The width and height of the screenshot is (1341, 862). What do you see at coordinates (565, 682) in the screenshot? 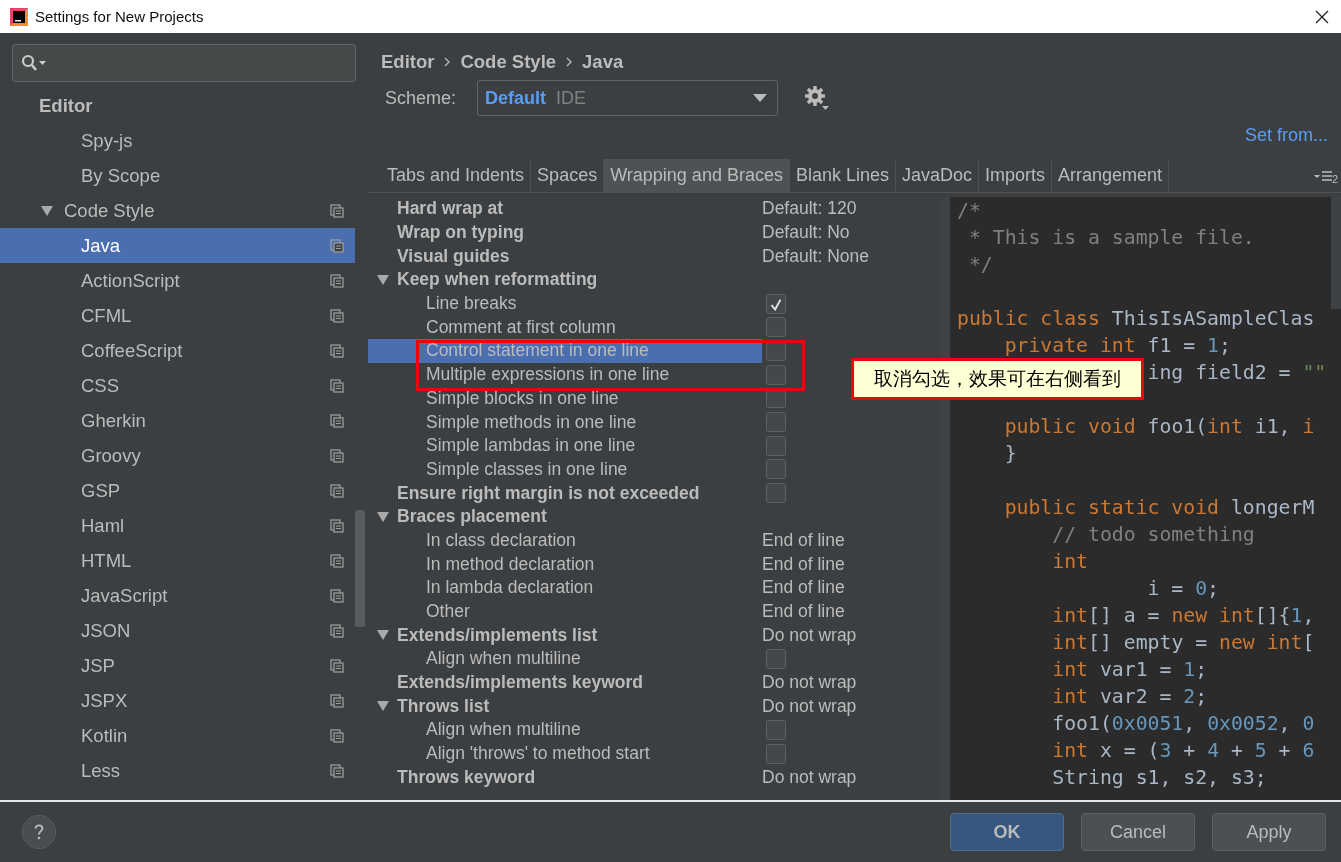
I see `option-row: Extends/implements keyword` at bounding box center [565, 682].